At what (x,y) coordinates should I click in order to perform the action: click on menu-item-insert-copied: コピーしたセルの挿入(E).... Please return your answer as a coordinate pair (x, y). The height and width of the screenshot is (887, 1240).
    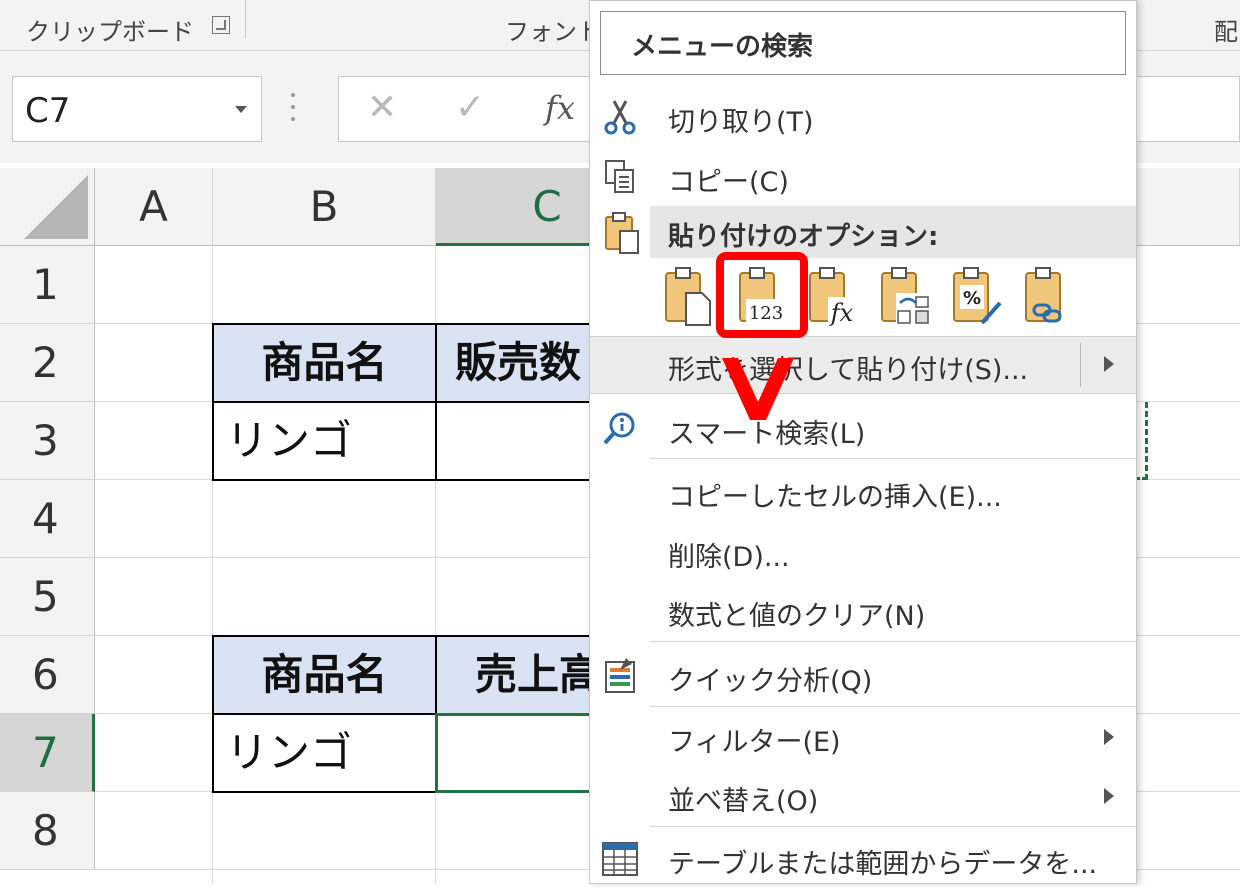
    Looking at the image, I should click on (863, 492).